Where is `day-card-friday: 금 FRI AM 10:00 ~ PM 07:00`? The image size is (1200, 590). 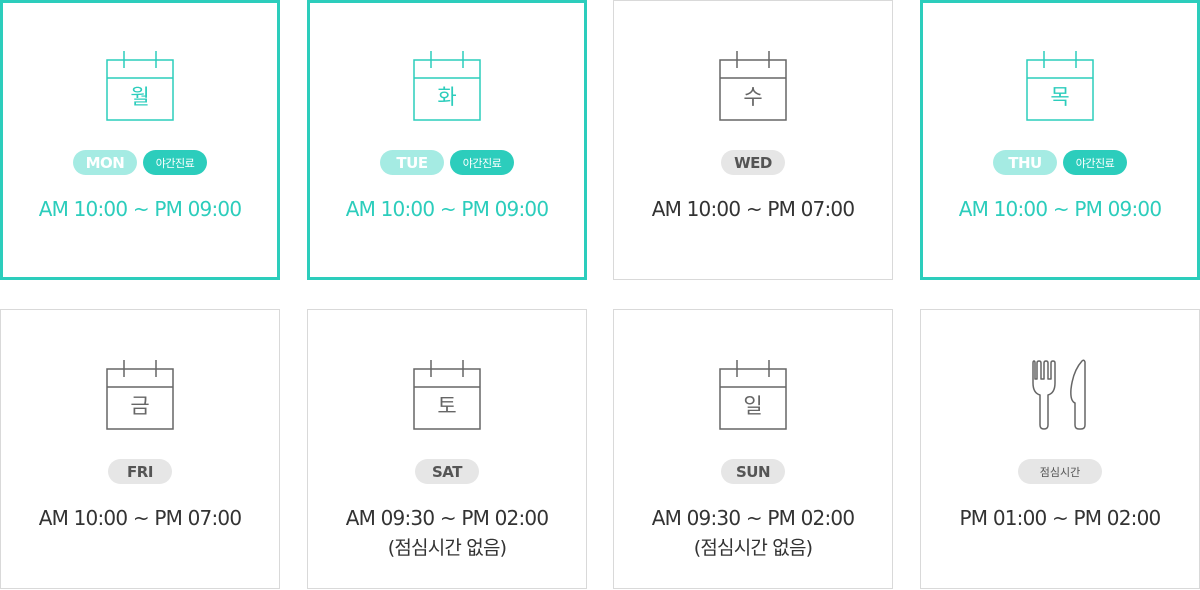 day-card-friday: 금 FRI AM 10:00 ~ PM 07:00 is located at coordinates (140, 449).